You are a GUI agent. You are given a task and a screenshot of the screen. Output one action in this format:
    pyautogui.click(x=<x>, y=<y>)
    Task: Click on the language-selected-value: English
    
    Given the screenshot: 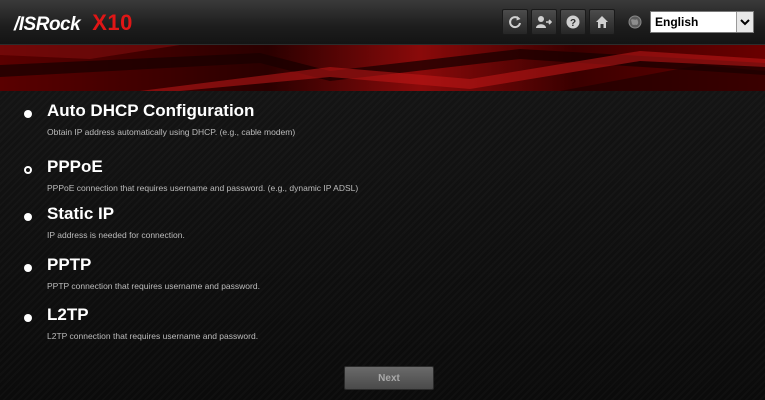 What is the action you would take?
    pyautogui.click(x=677, y=22)
    